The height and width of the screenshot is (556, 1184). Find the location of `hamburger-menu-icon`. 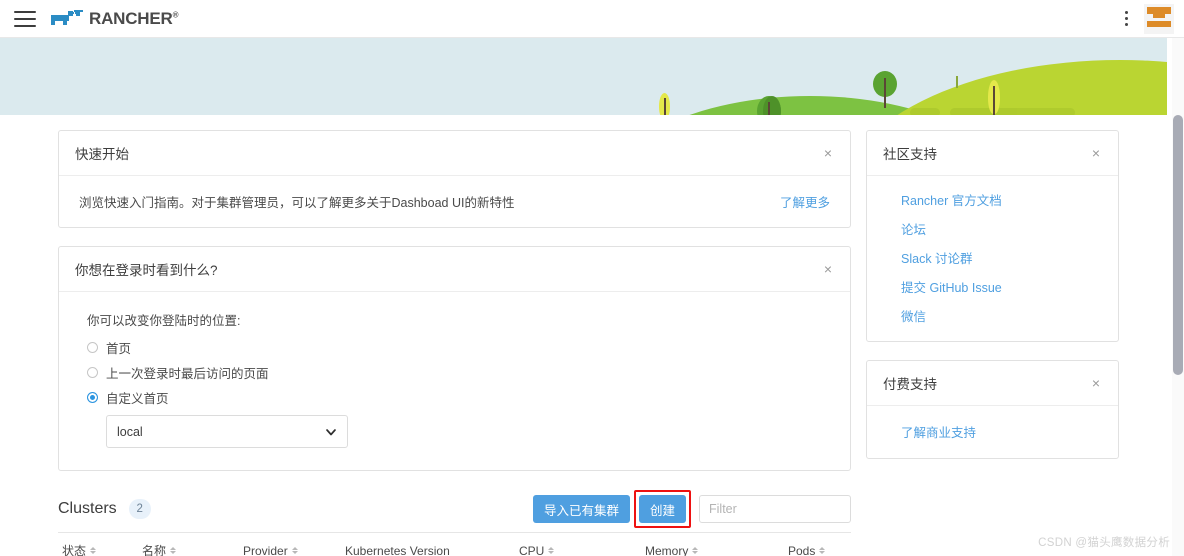

hamburger-menu-icon is located at coordinates (25, 18).